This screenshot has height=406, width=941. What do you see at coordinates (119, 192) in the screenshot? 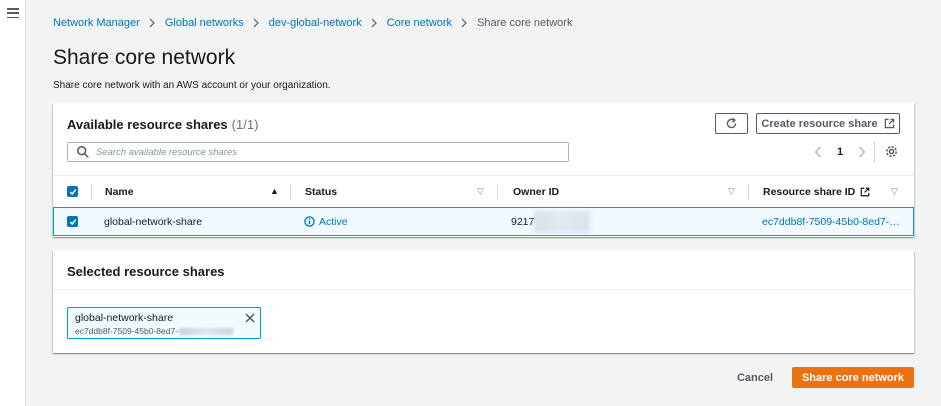
I see `column-header-name: Name` at bounding box center [119, 192].